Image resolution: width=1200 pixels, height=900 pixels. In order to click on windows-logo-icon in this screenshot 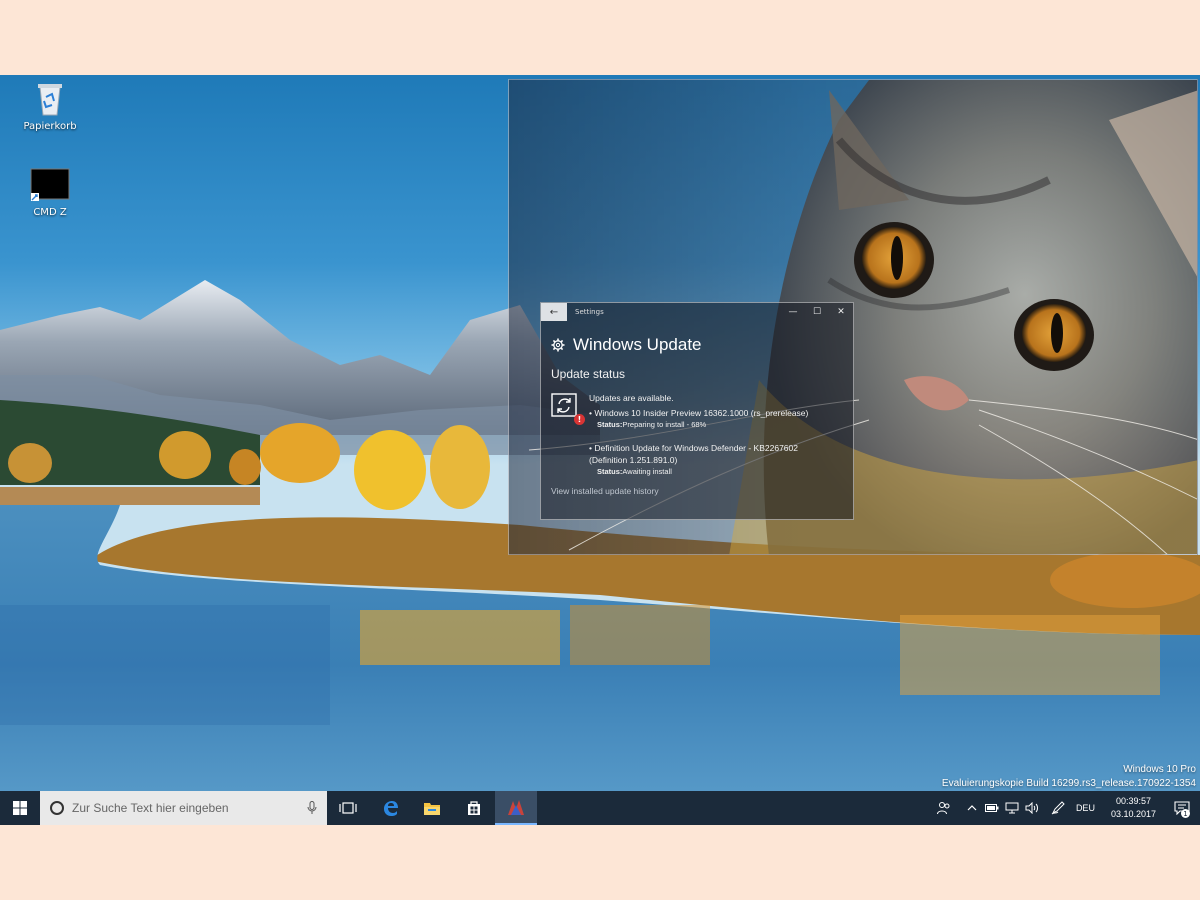, I will do `click(20, 808)`.